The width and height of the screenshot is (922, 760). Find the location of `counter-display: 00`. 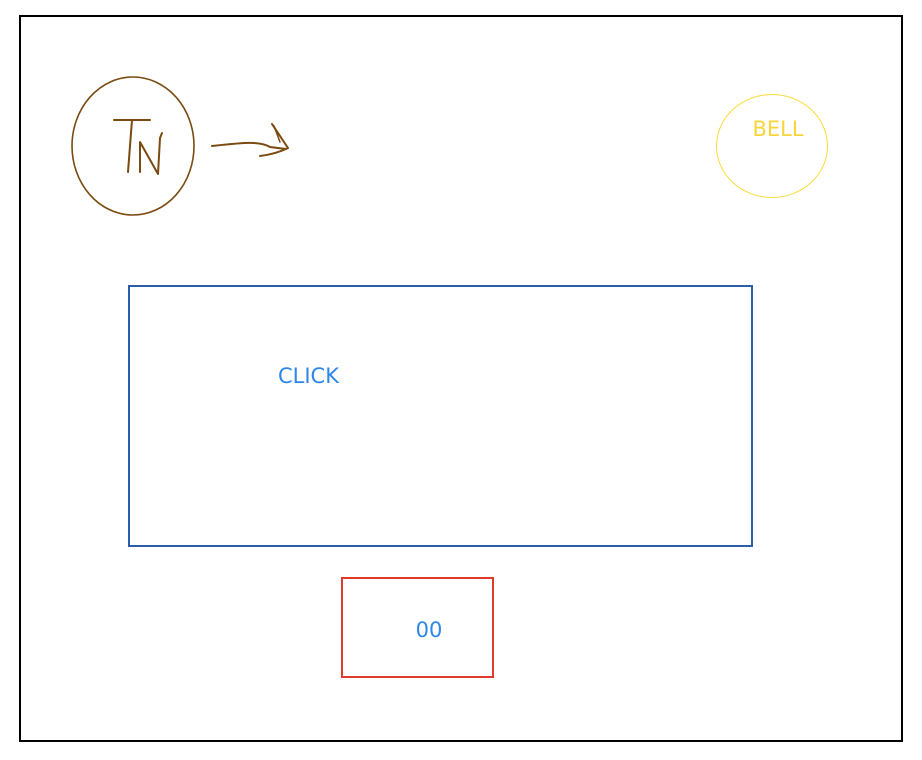

counter-display: 00 is located at coordinates (417, 627).